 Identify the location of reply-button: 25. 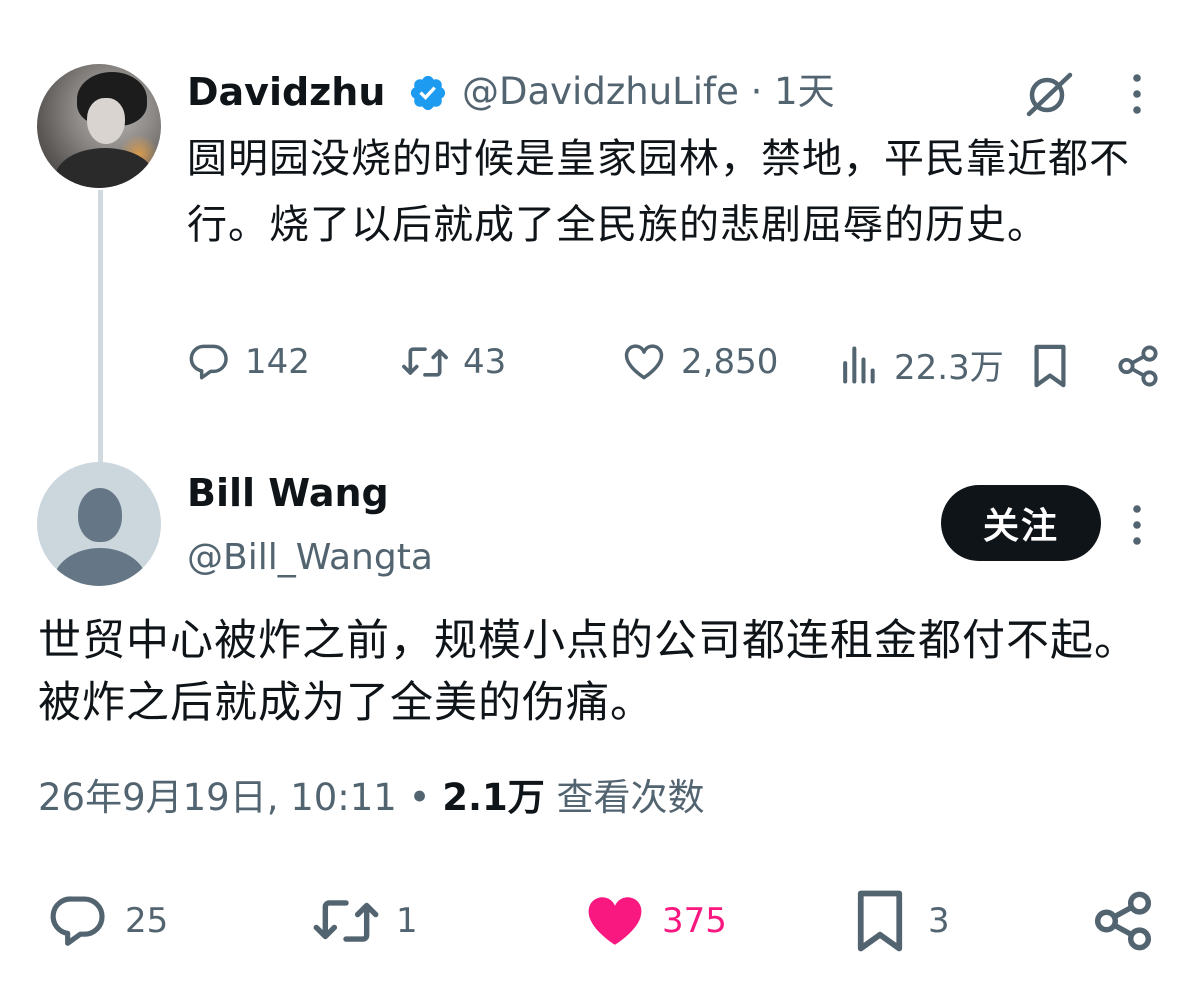
(106, 921).